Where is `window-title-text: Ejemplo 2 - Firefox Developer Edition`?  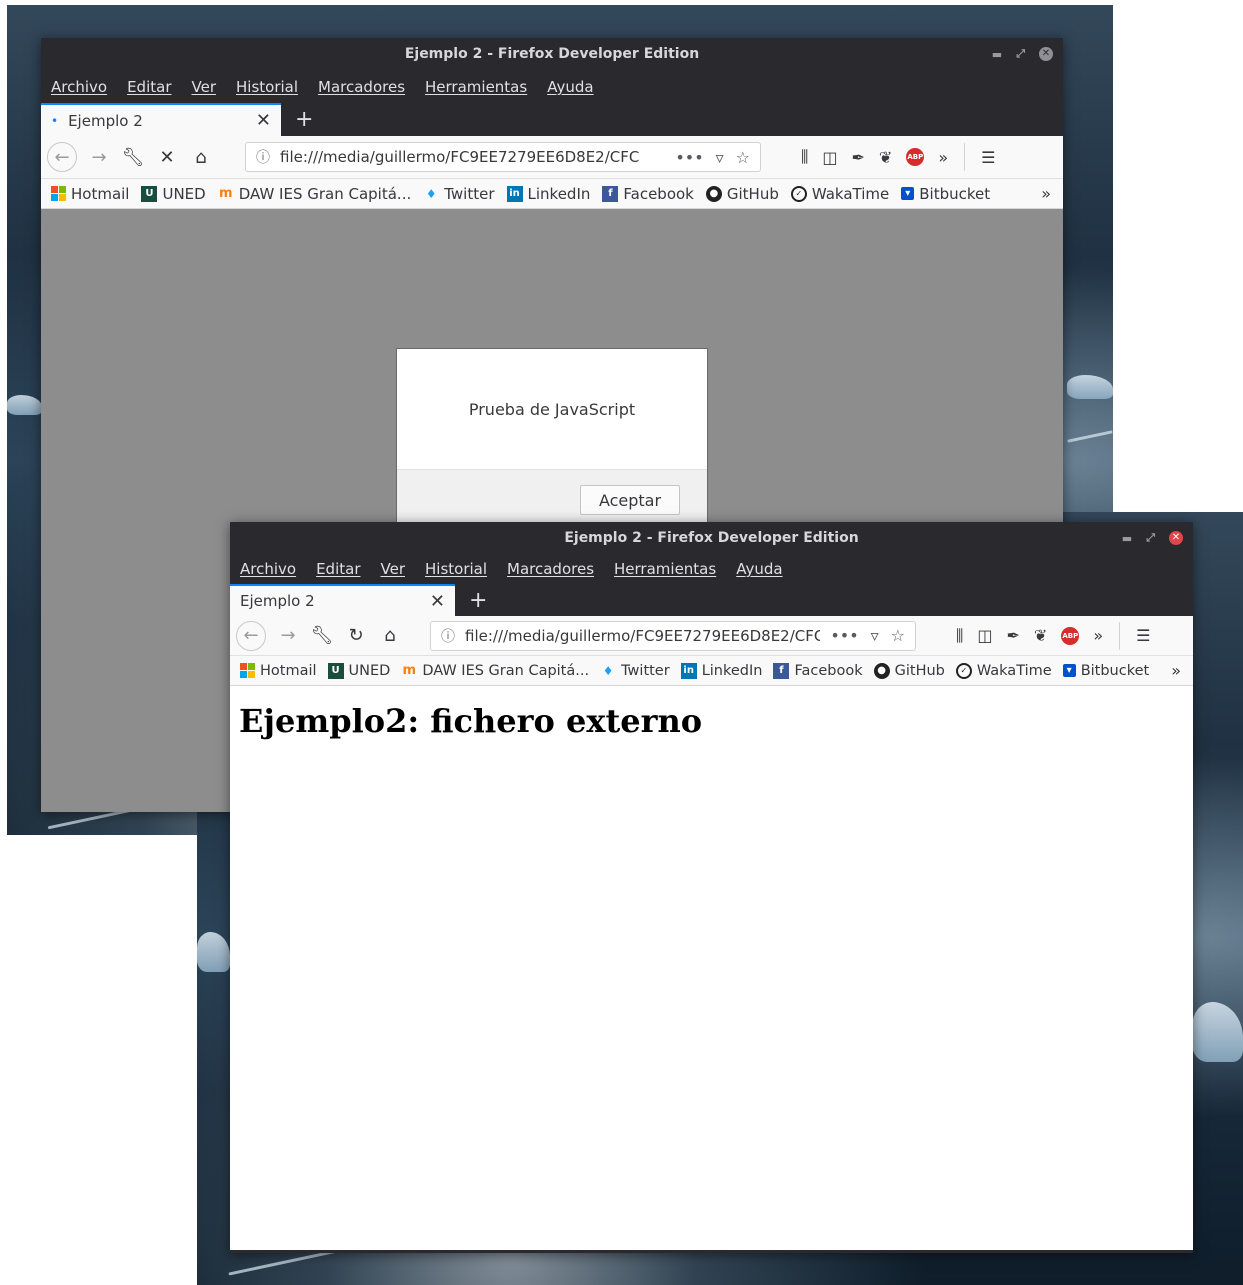
window-title-text: Ejemplo 2 - Firefox Developer Edition is located at coordinates (552, 54).